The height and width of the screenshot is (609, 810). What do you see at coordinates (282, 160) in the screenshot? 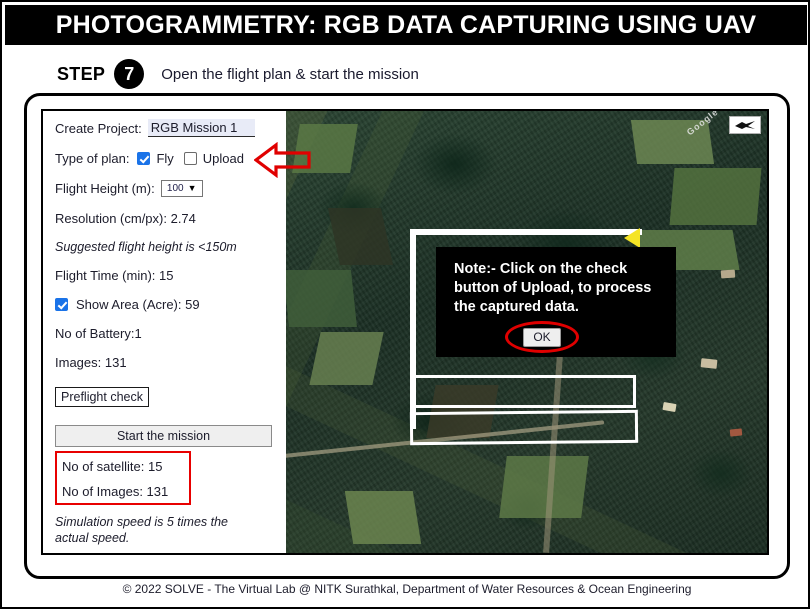
I see `annotation-arrow-icon` at bounding box center [282, 160].